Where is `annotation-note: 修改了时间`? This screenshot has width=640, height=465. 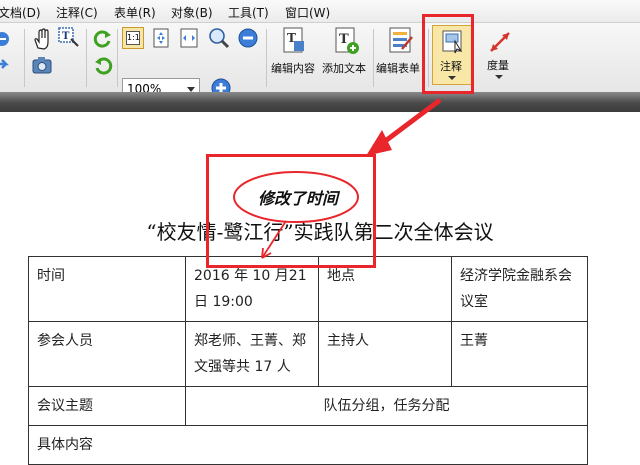
annotation-note: 修改了时间 is located at coordinates (298, 198).